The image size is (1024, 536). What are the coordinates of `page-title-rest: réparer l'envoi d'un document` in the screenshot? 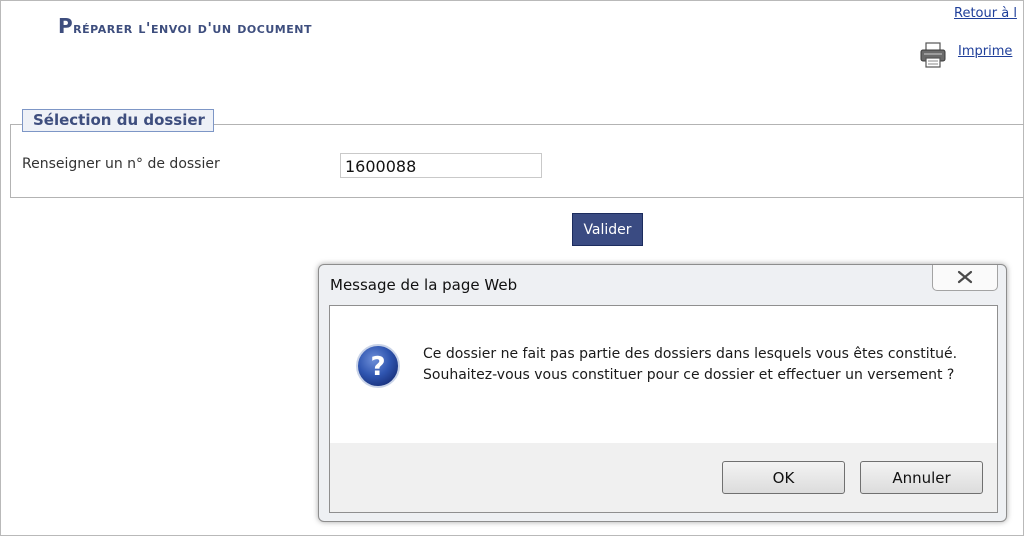 It's located at (192, 28).